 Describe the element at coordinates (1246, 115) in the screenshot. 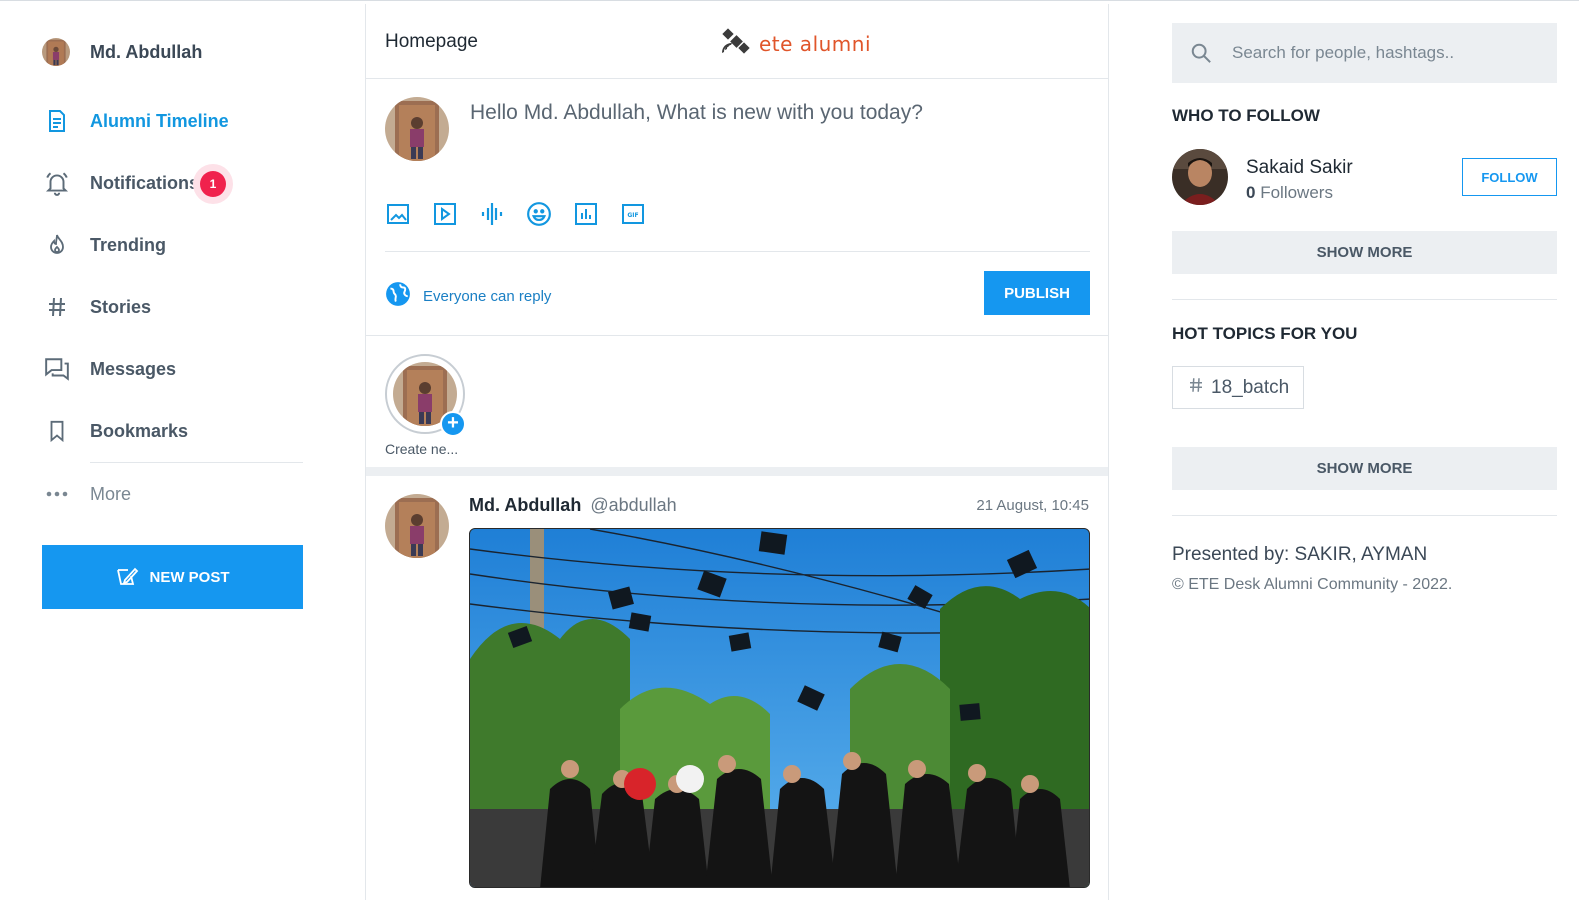

I see `who-to-follow-title: WHO TO FOLLOW` at that location.